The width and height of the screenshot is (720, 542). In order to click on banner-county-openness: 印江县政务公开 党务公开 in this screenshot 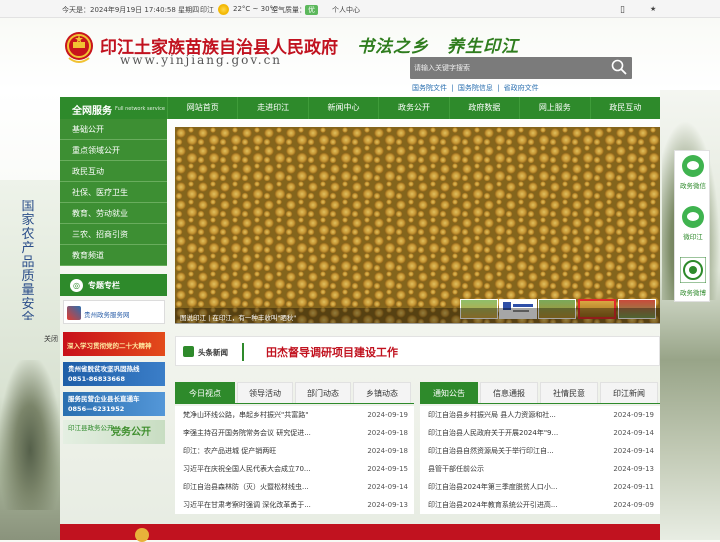, I will do `click(114, 432)`.